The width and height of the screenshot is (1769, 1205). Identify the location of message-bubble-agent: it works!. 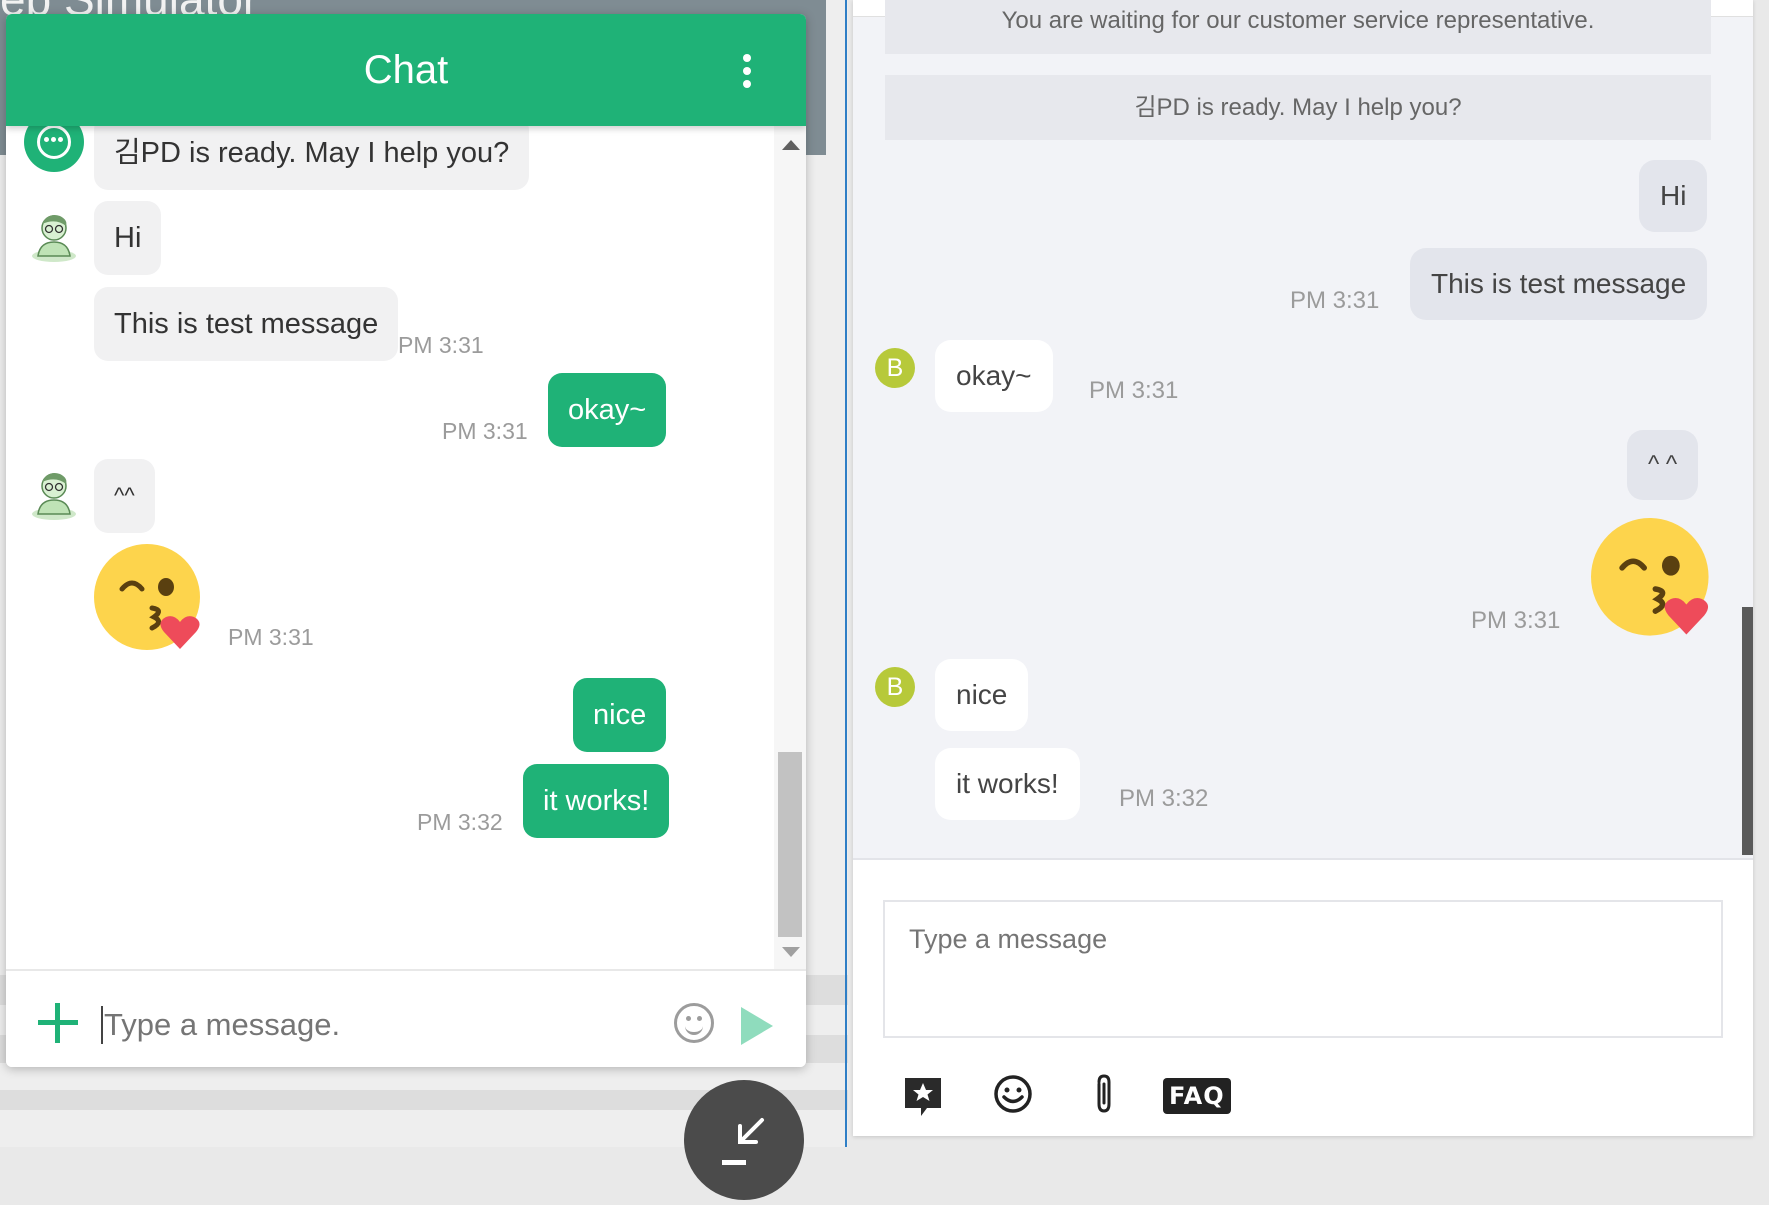
(596, 801).